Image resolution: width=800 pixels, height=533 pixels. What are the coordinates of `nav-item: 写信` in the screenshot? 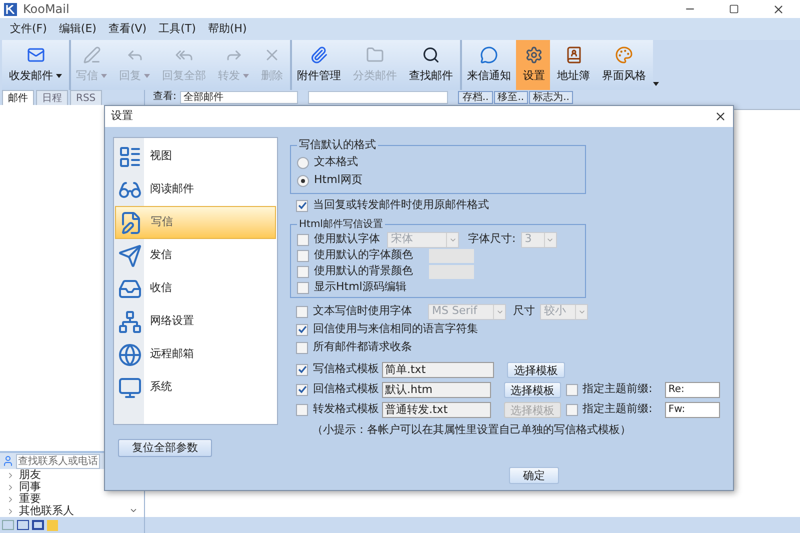 It's located at (195, 222).